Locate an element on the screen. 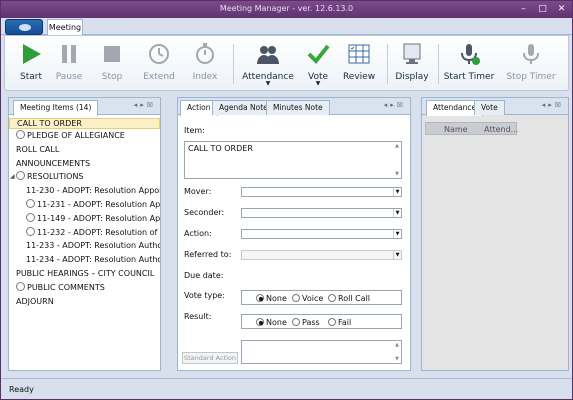 The image size is (573, 400). vote-type-voice-radio: Voice is located at coordinates (307, 298).